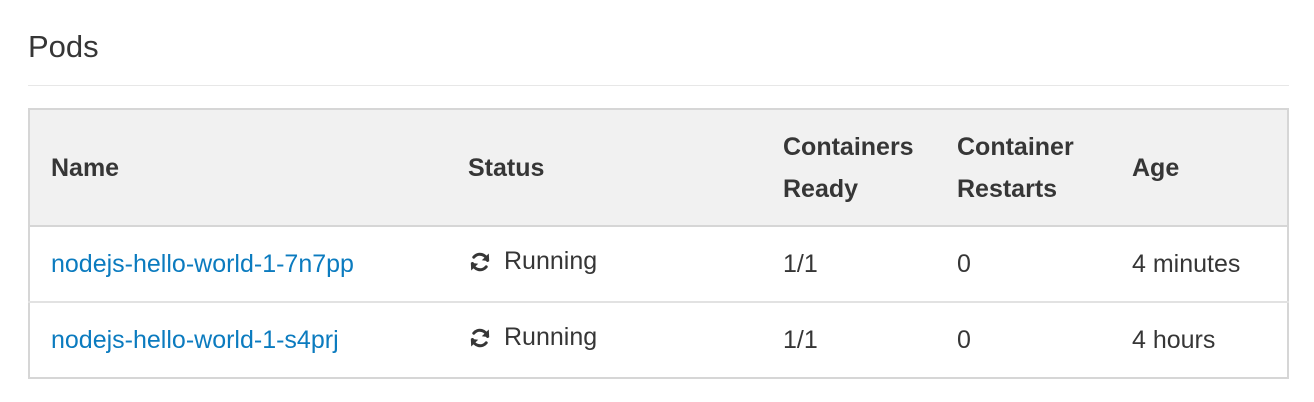 The height and width of the screenshot is (402, 1314). Describe the element at coordinates (238, 168) in the screenshot. I see `column-header-name: Name` at that location.